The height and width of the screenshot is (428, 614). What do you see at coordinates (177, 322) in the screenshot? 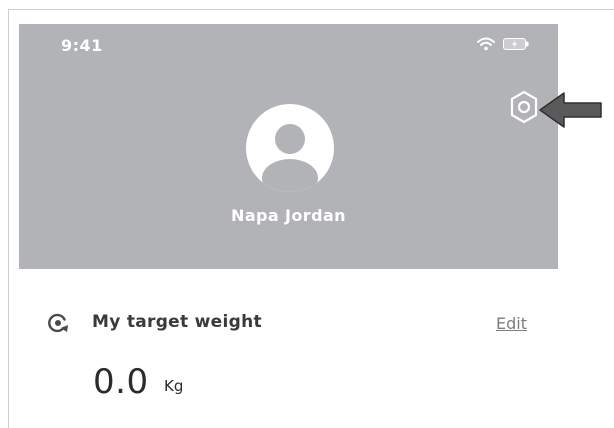
I see `target-weight-label: My target weight` at bounding box center [177, 322].